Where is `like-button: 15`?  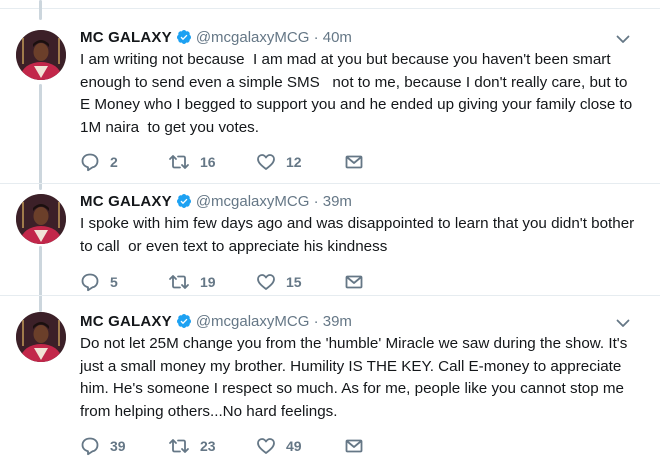
like-button: 15 is located at coordinates (300, 282).